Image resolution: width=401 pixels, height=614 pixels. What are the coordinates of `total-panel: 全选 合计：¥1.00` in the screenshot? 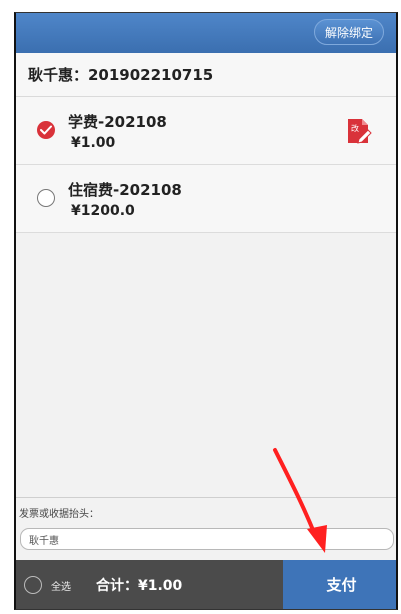 It's located at (149, 584).